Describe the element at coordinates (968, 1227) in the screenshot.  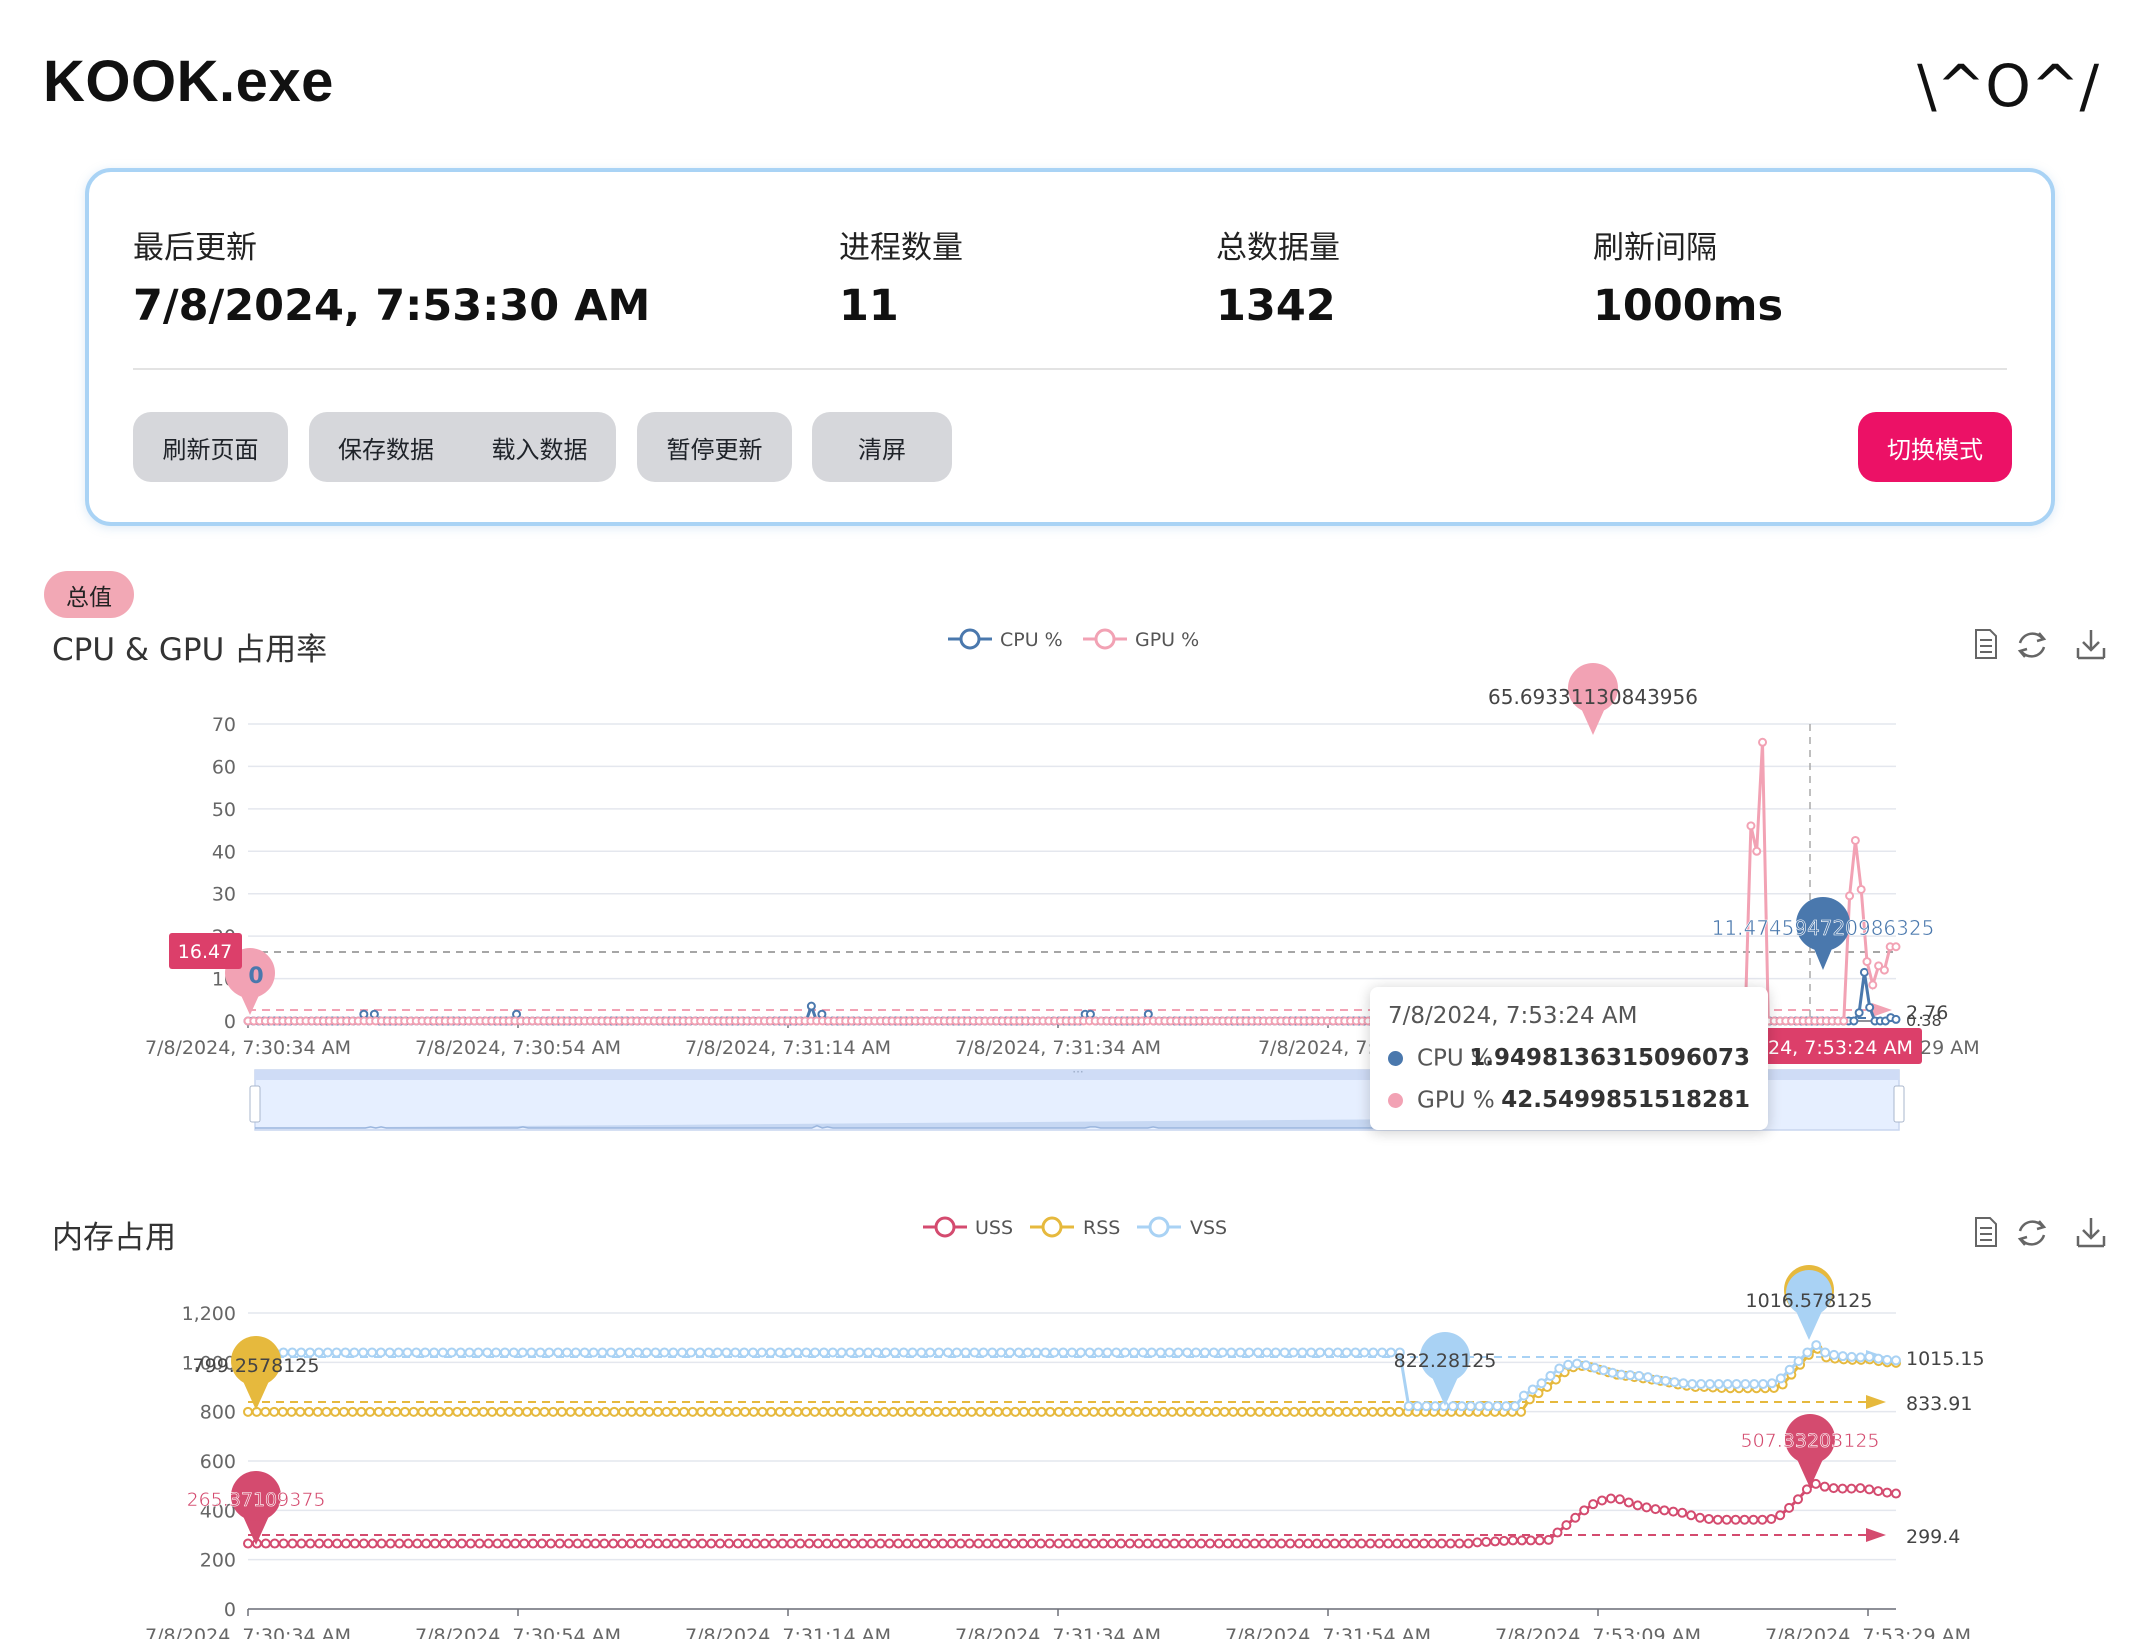
I see `legend-item-uss: USS` at that location.